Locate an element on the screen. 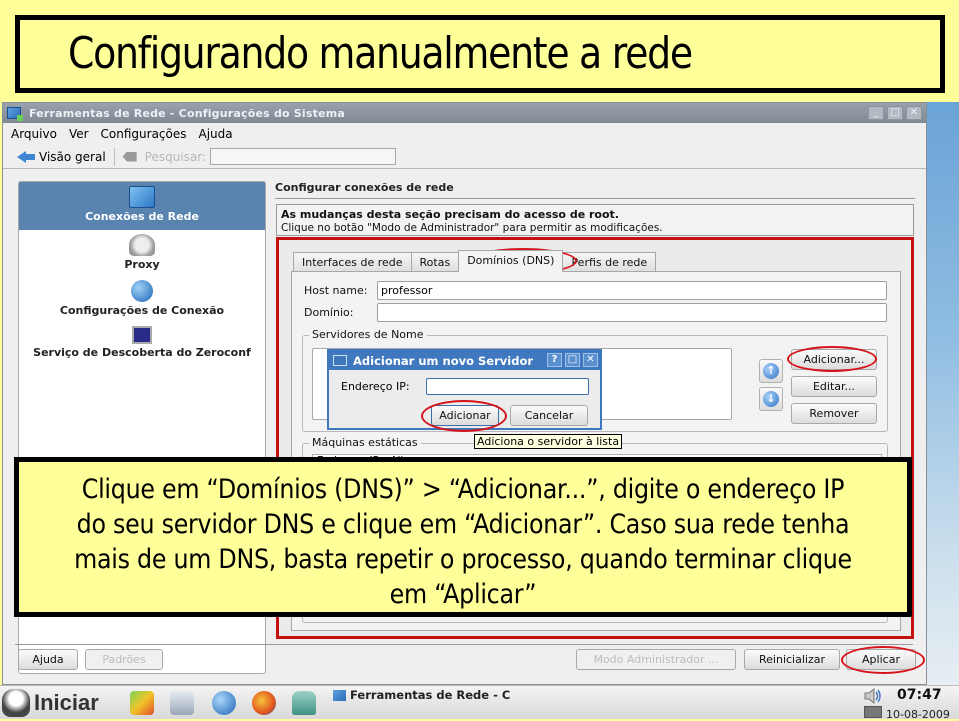 The width and height of the screenshot is (959, 721). move-up-button: ↑ is located at coordinates (771, 371).